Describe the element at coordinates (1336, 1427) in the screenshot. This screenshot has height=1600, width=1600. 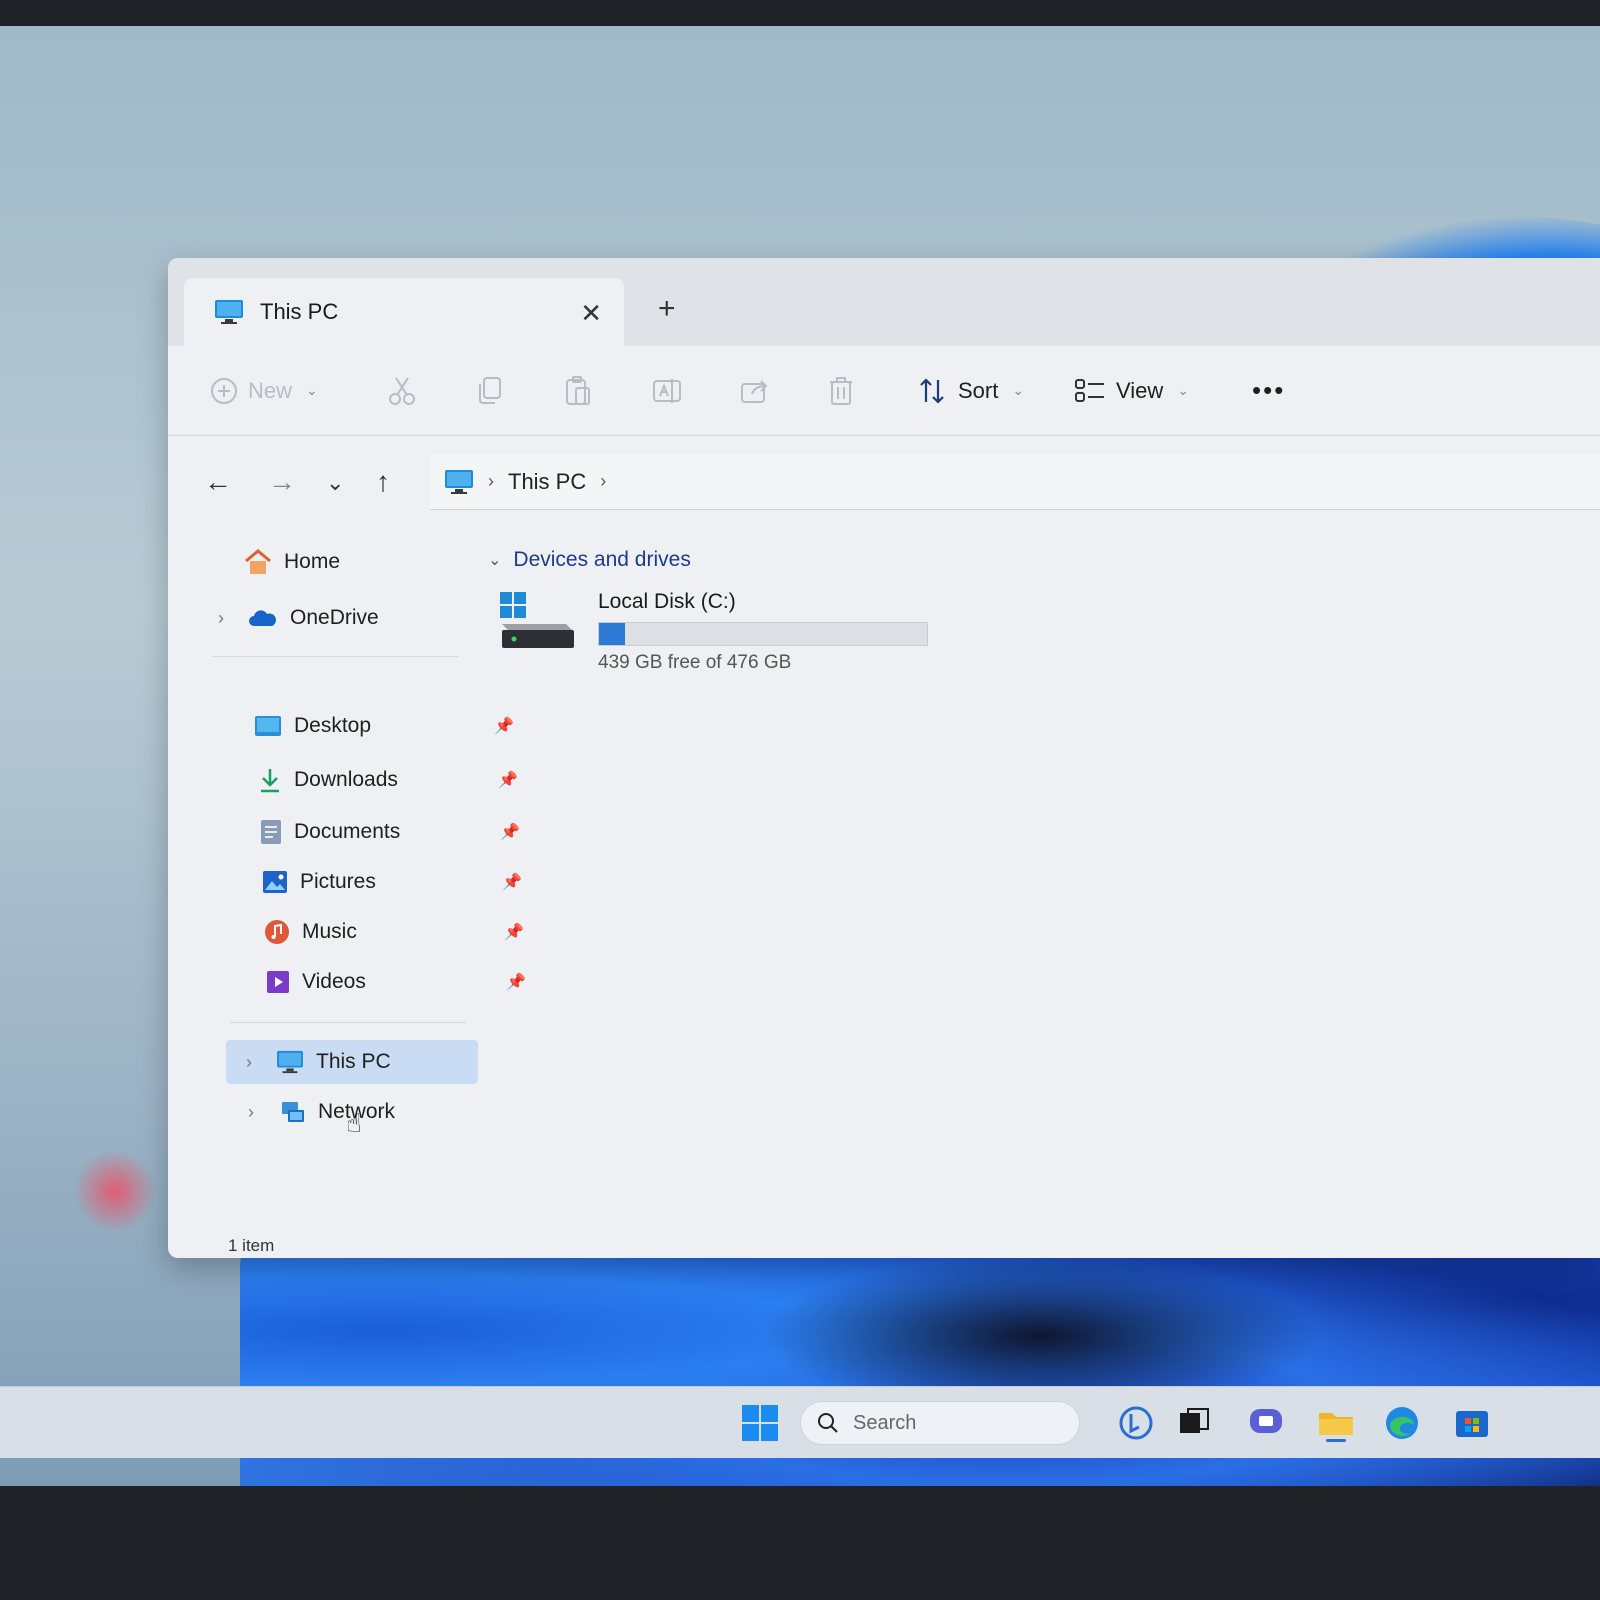
I see `folder-icon` at that location.